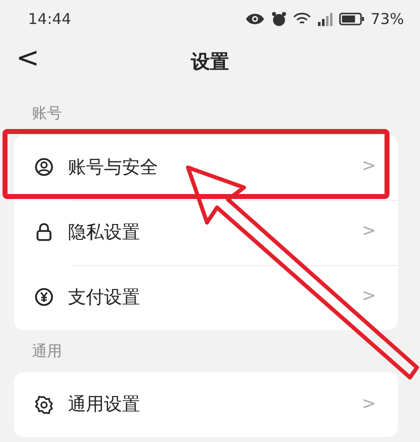 The width and height of the screenshot is (420, 442). Describe the element at coordinates (206, 404) in the screenshot. I see `settings-item: 通用设置 >` at that location.